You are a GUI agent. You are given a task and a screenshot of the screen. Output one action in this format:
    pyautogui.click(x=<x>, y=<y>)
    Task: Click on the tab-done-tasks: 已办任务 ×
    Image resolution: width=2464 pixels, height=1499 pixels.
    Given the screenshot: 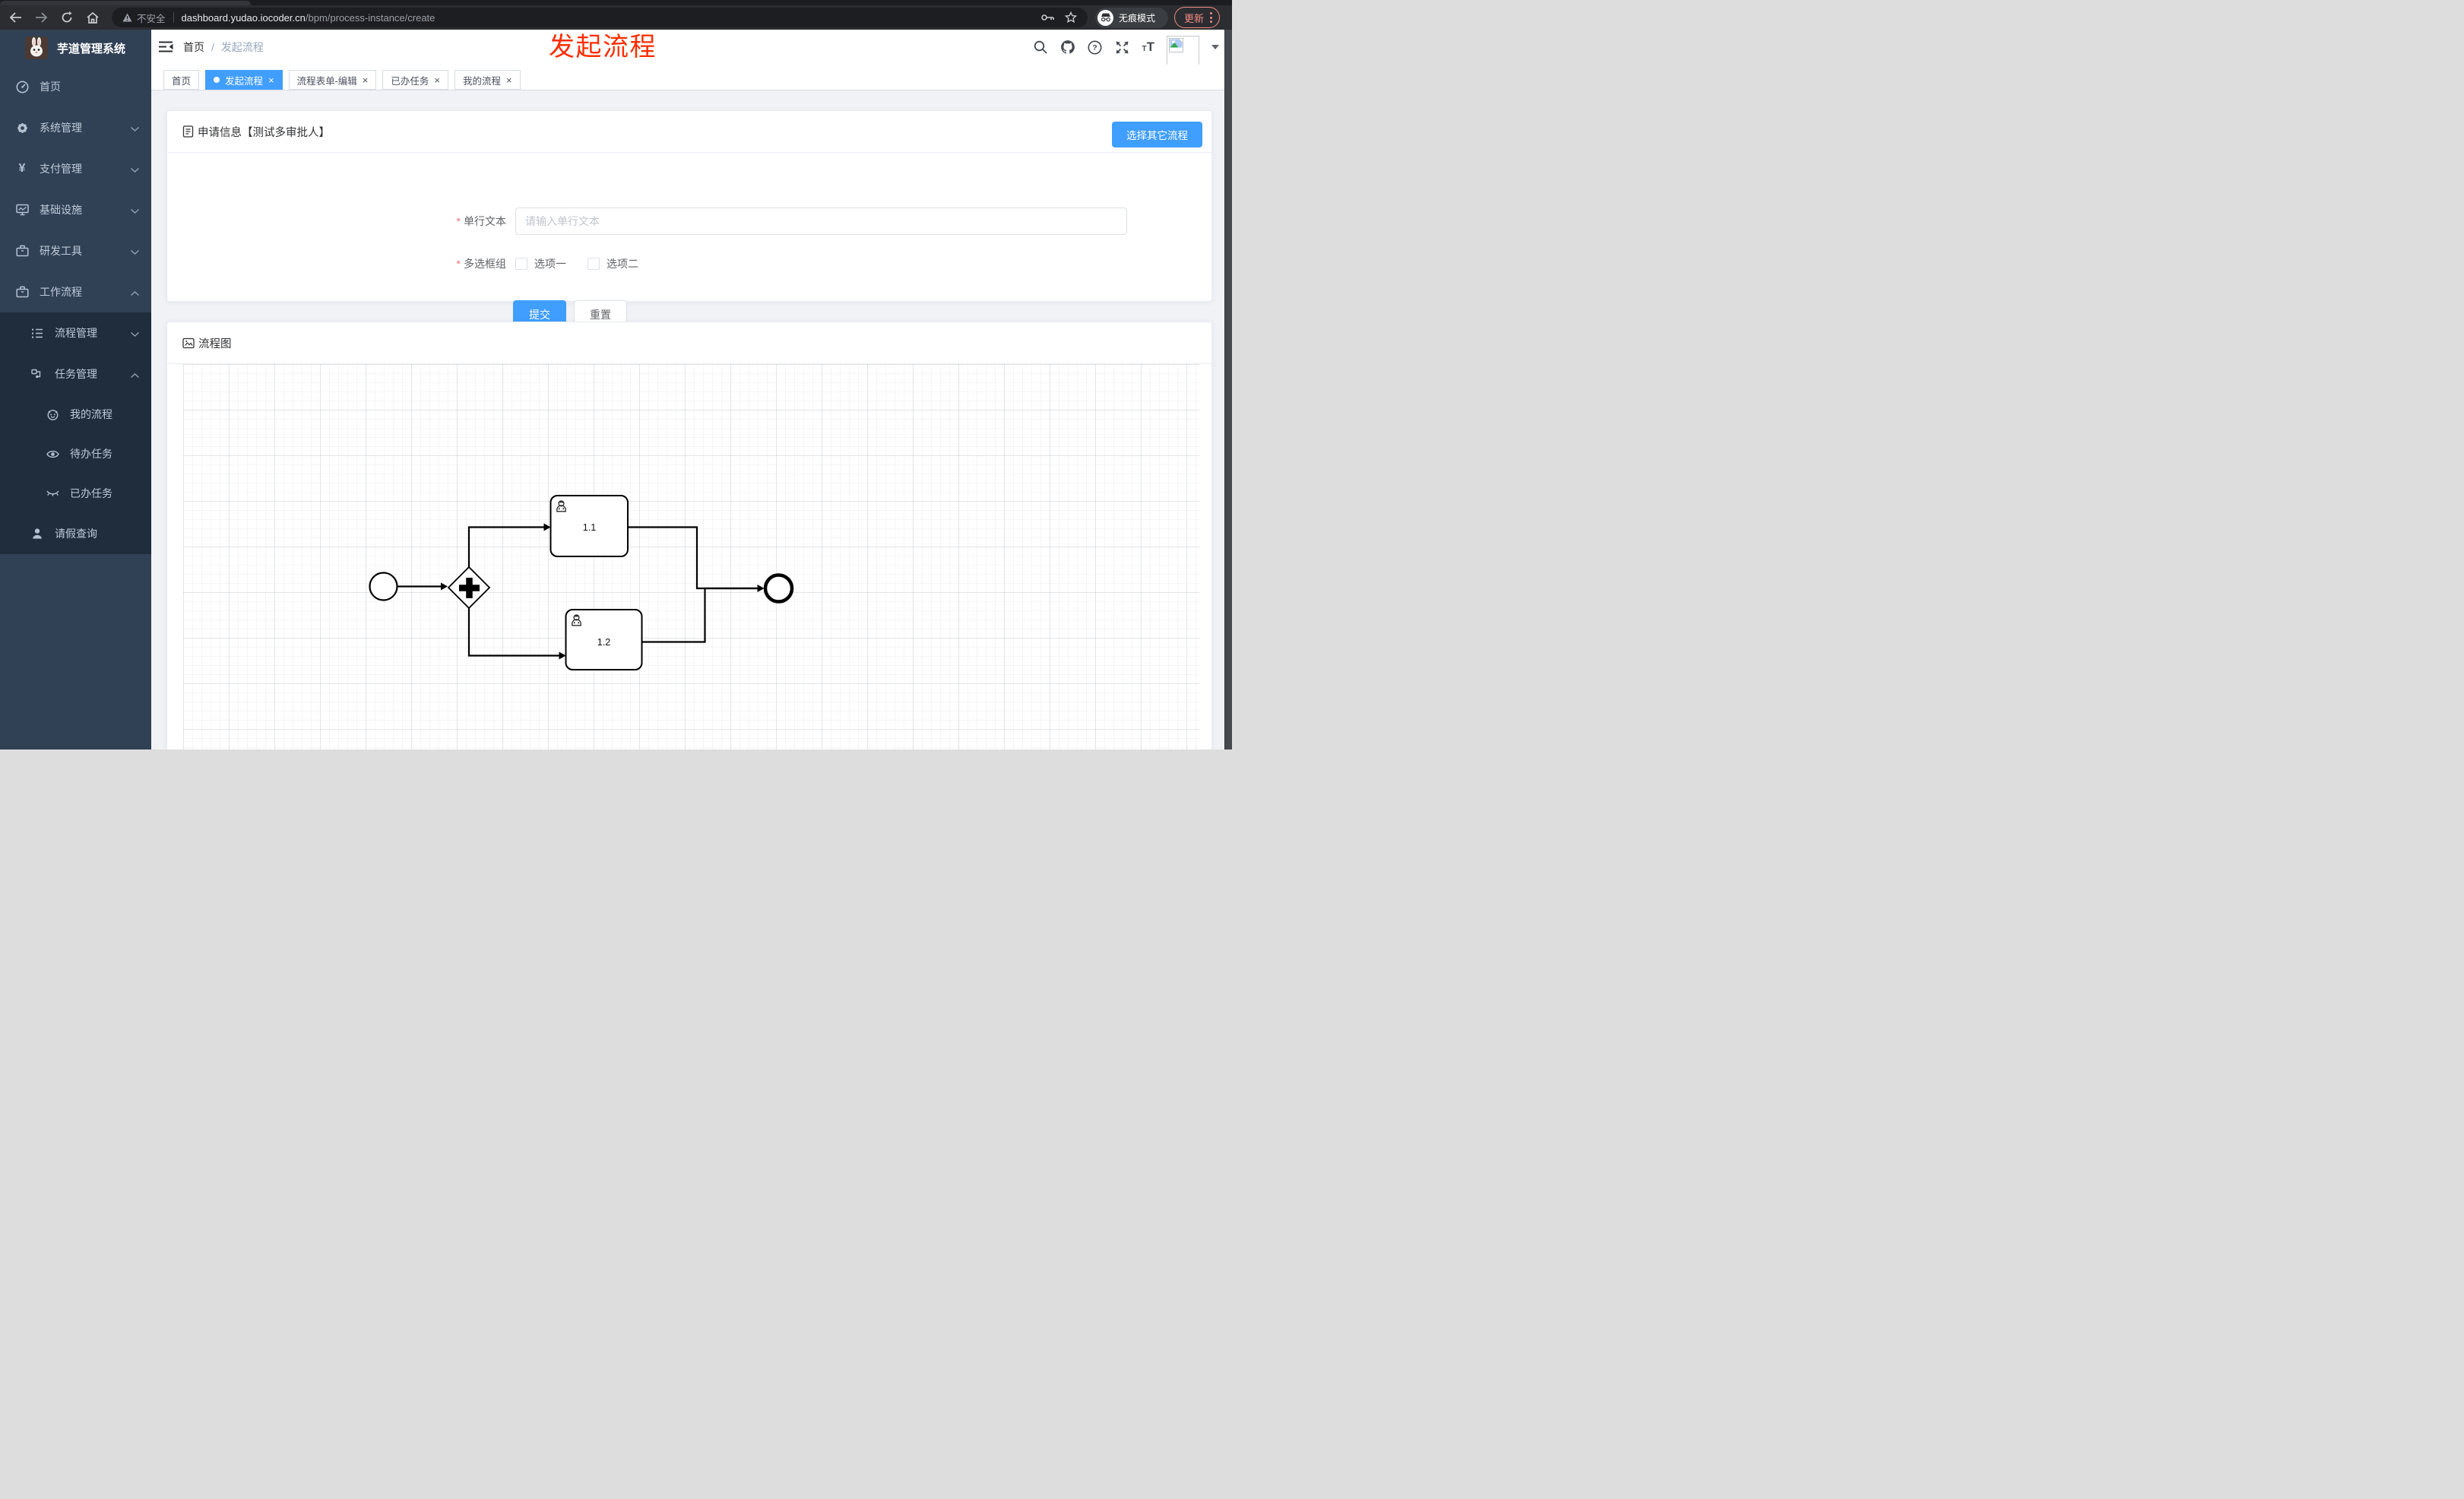 What is the action you would take?
    pyautogui.click(x=415, y=80)
    